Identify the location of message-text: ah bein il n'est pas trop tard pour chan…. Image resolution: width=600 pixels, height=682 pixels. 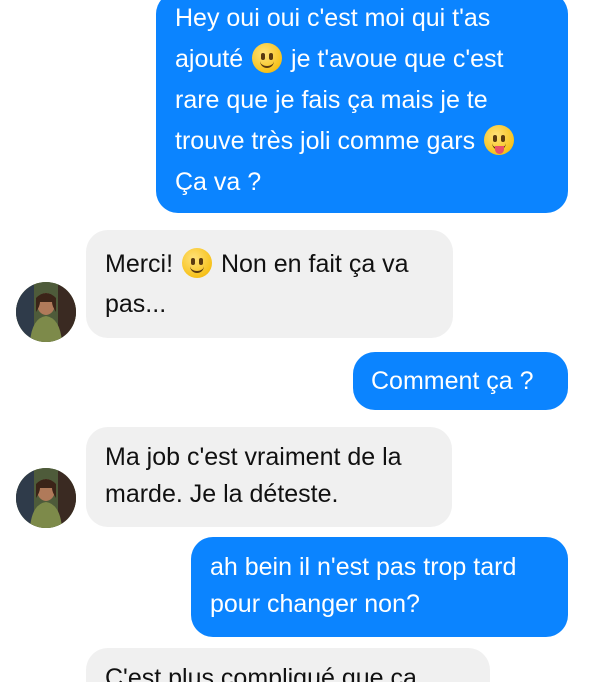
(363, 585).